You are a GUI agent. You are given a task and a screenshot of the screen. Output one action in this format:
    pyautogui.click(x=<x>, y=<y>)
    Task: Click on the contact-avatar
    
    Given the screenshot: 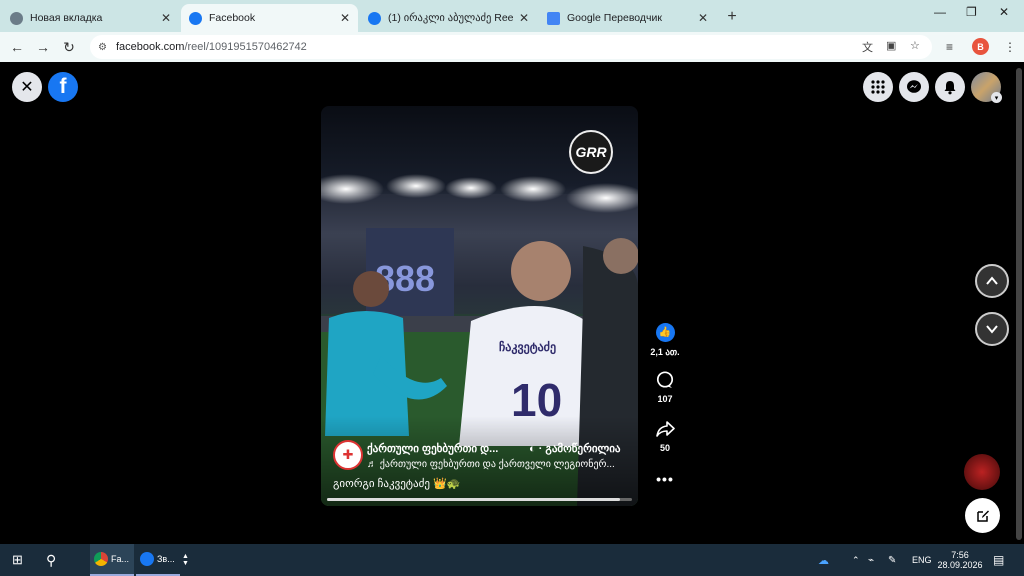 What is the action you would take?
    pyautogui.click(x=982, y=472)
    